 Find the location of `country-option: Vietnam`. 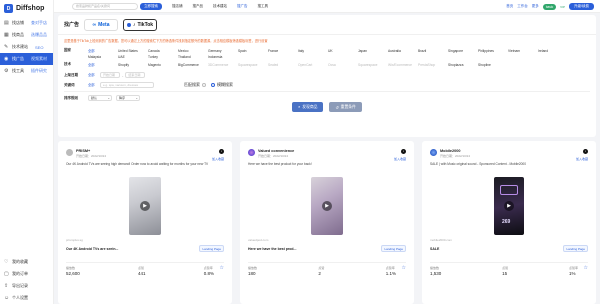

country-option: Vietnam is located at coordinates (523, 51).